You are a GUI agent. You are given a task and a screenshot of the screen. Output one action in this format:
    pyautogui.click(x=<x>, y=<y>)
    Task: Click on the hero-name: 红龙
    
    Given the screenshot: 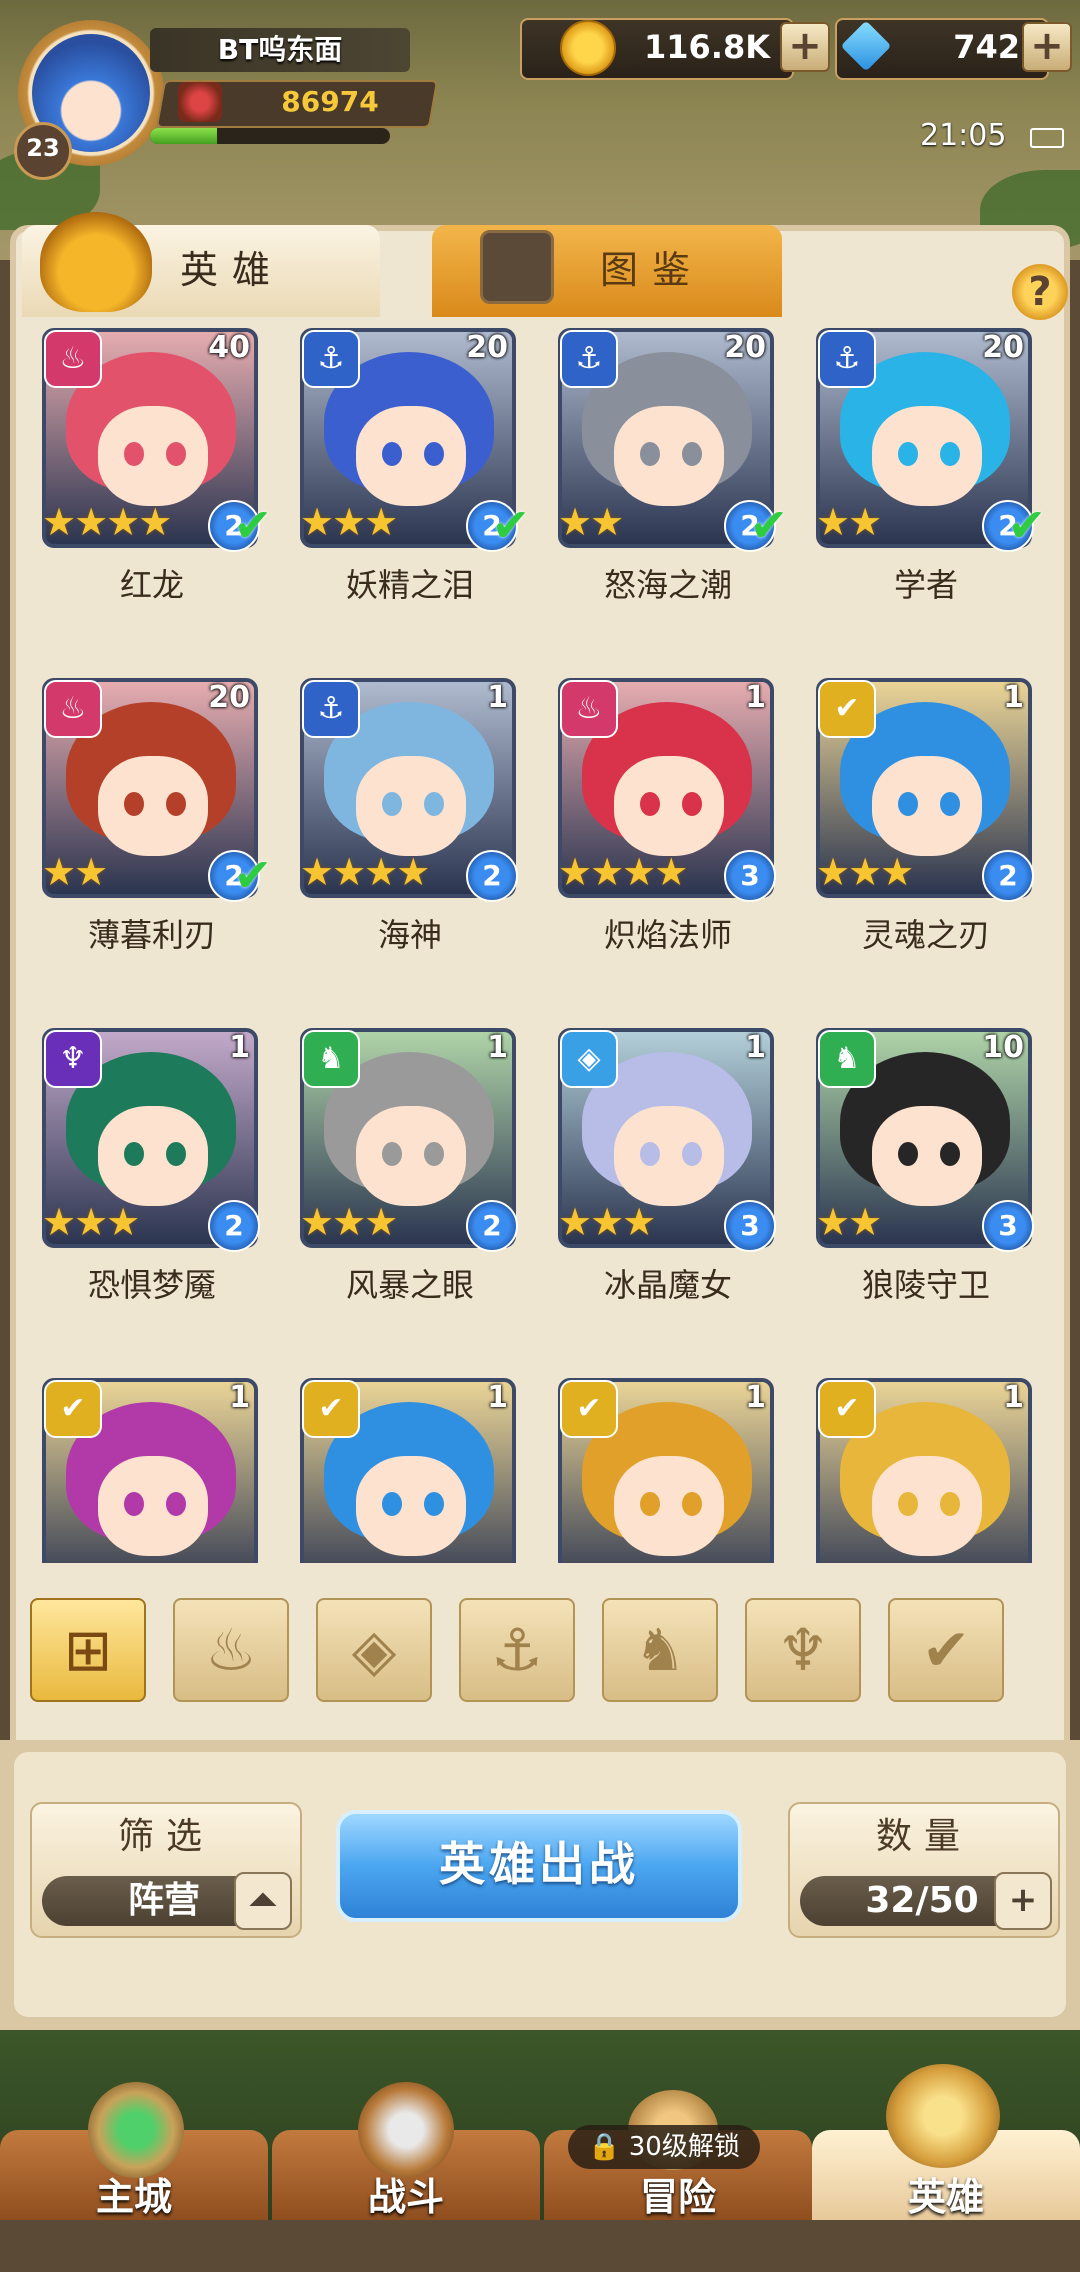 What is the action you would take?
    pyautogui.click(x=151, y=585)
    